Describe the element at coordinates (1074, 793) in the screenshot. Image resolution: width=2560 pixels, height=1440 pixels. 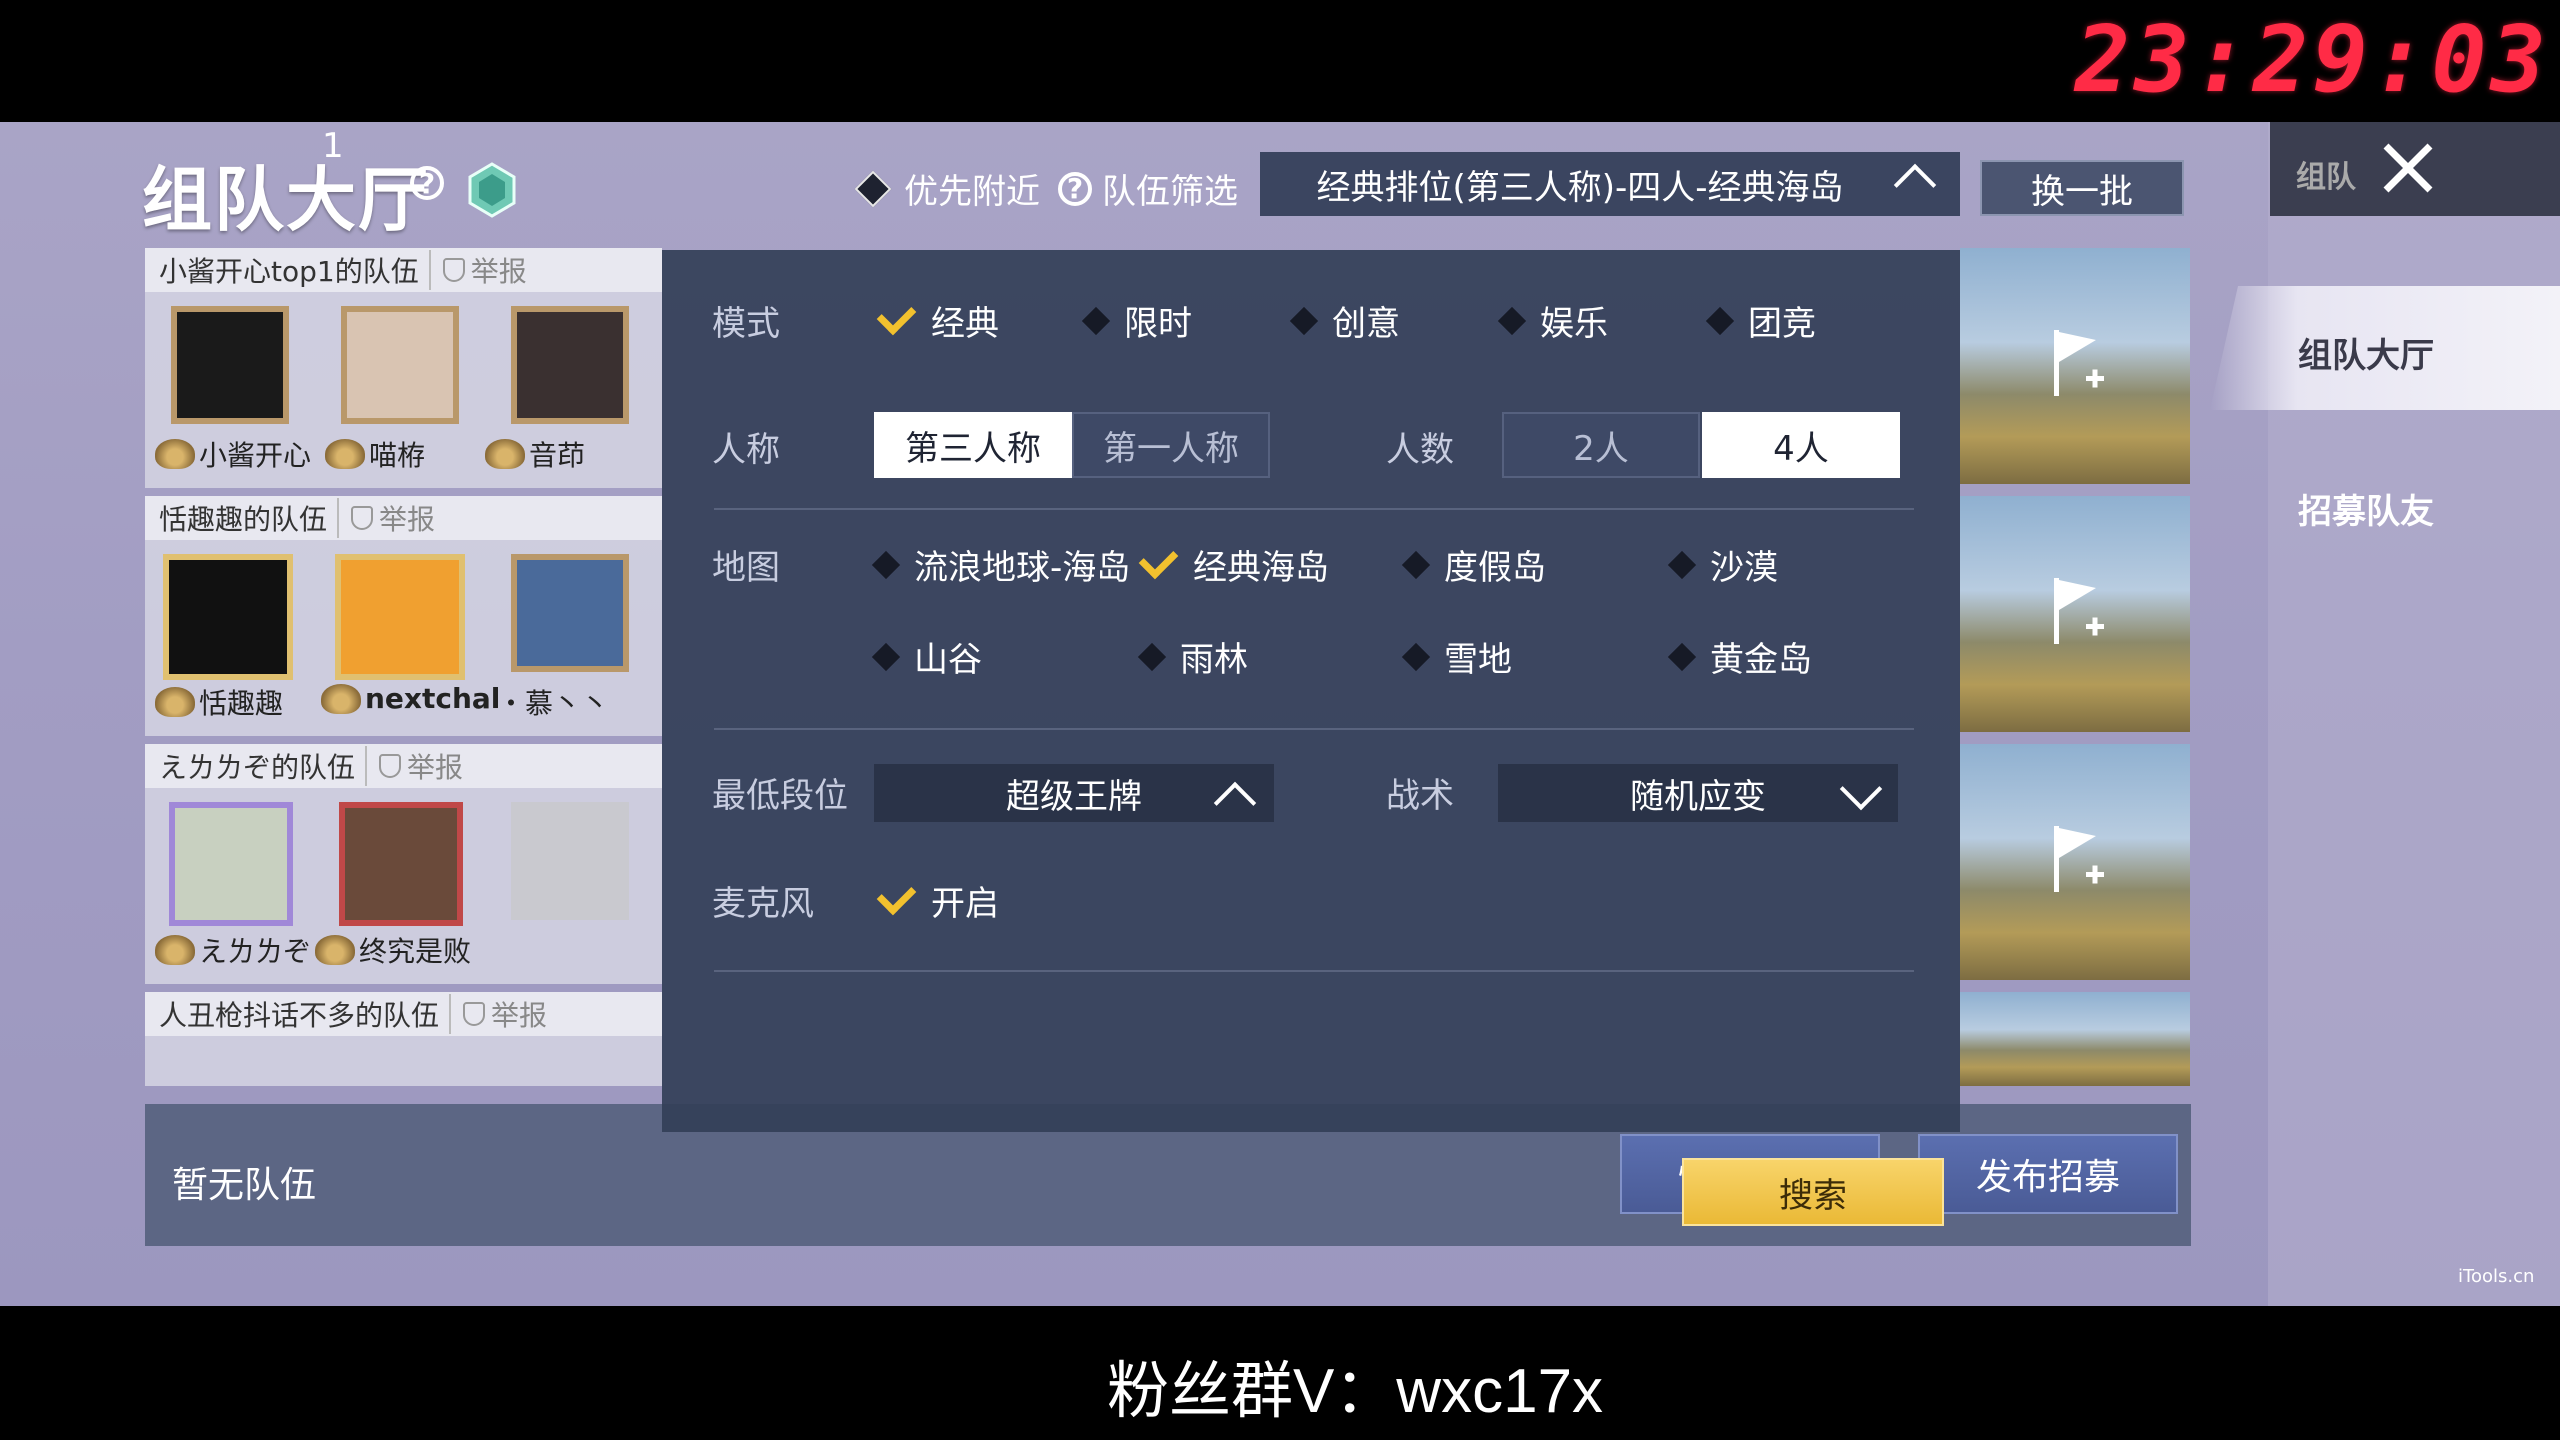
I see `min-rank-dropdown: 超级王牌` at that location.